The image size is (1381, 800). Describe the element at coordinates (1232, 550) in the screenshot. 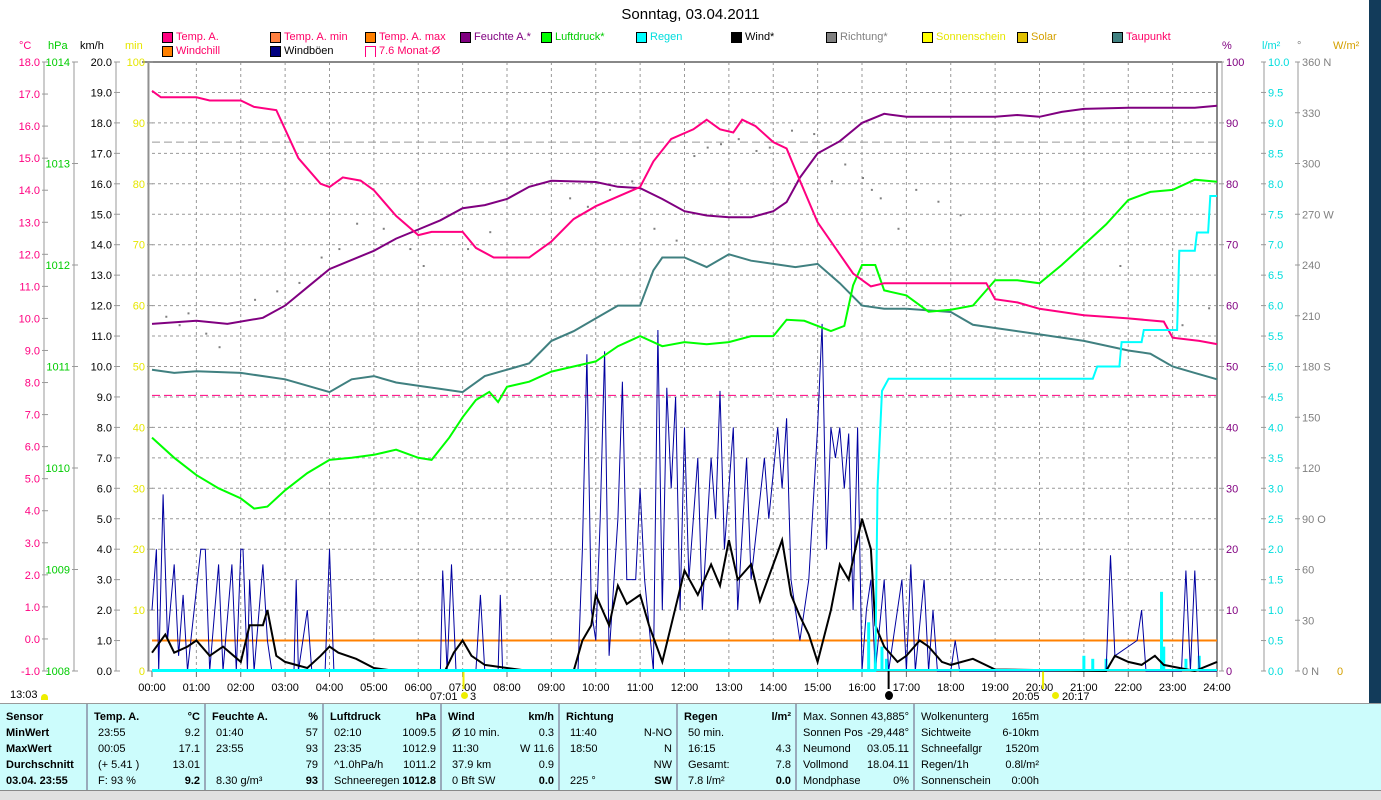

I see `axis-tick-label-percent: 20` at that location.